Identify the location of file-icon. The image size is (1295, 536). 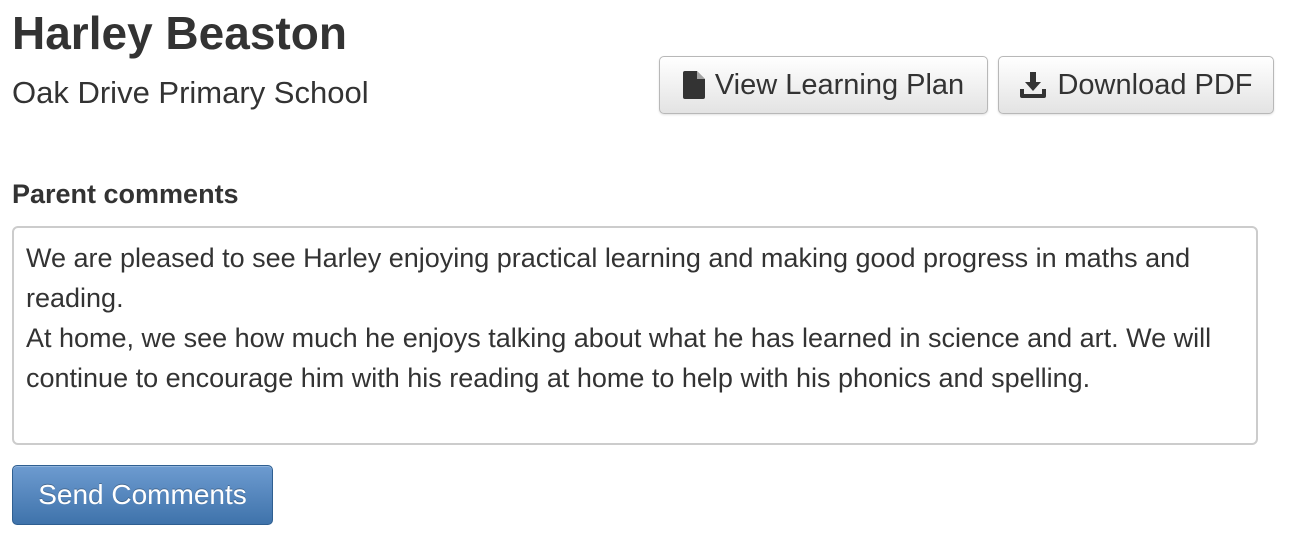
(693, 85).